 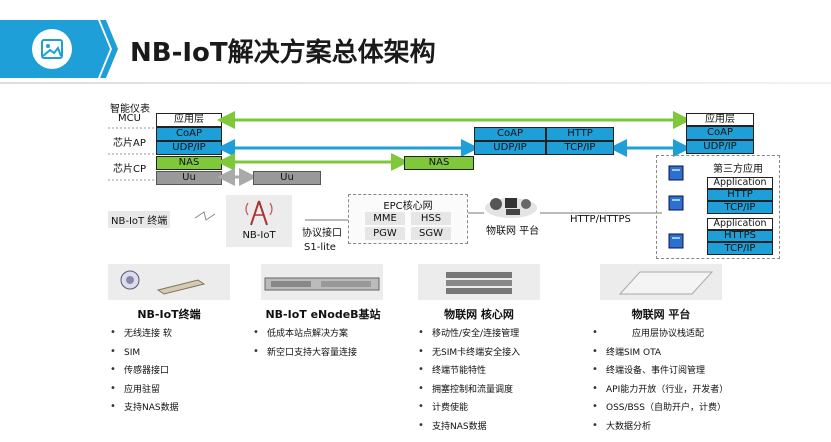 I want to click on core-image, so click(x=479, y=282).